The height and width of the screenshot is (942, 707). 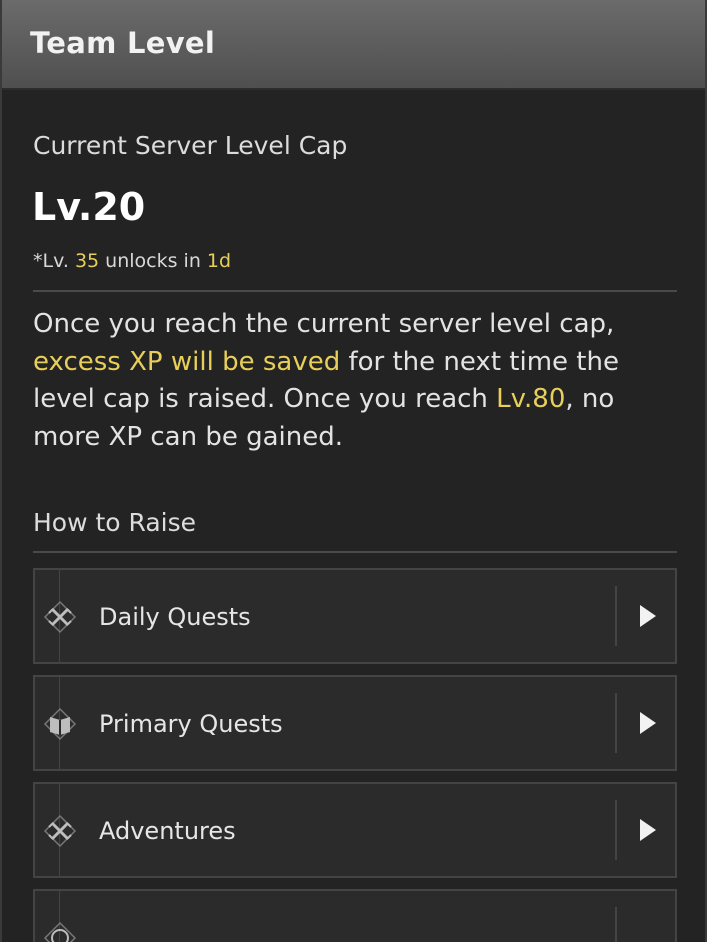 What do you see at coordinates (355, 291) in the screenshot?
I see `divider-top` at bounding box center [355, 291].